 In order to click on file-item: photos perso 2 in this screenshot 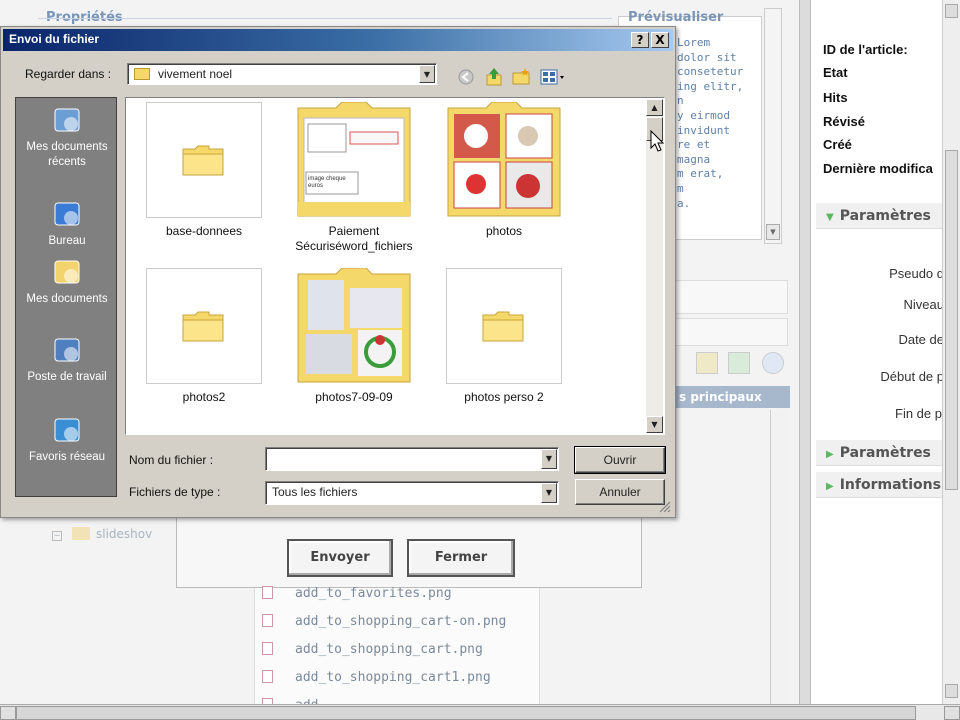, I will do `click(504, 336)`.